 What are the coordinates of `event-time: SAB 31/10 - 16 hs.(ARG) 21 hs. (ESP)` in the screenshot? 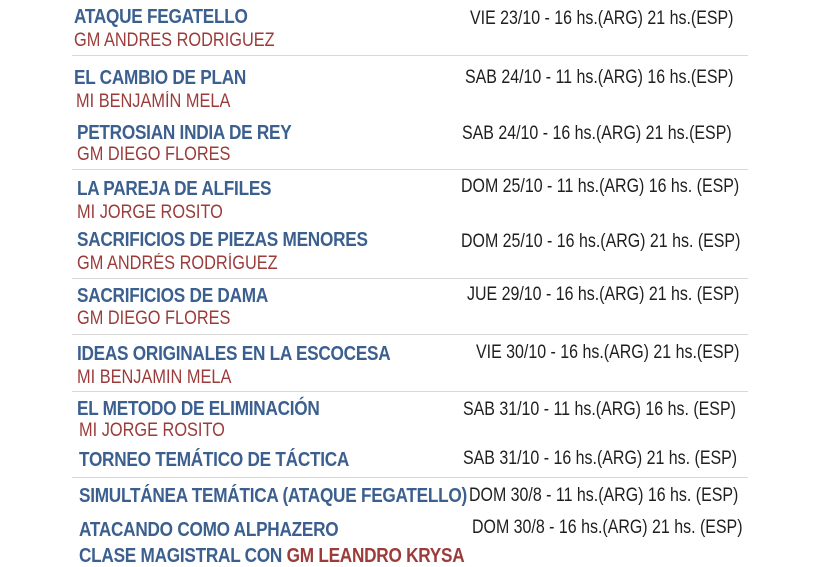 It's located at (600, 458).